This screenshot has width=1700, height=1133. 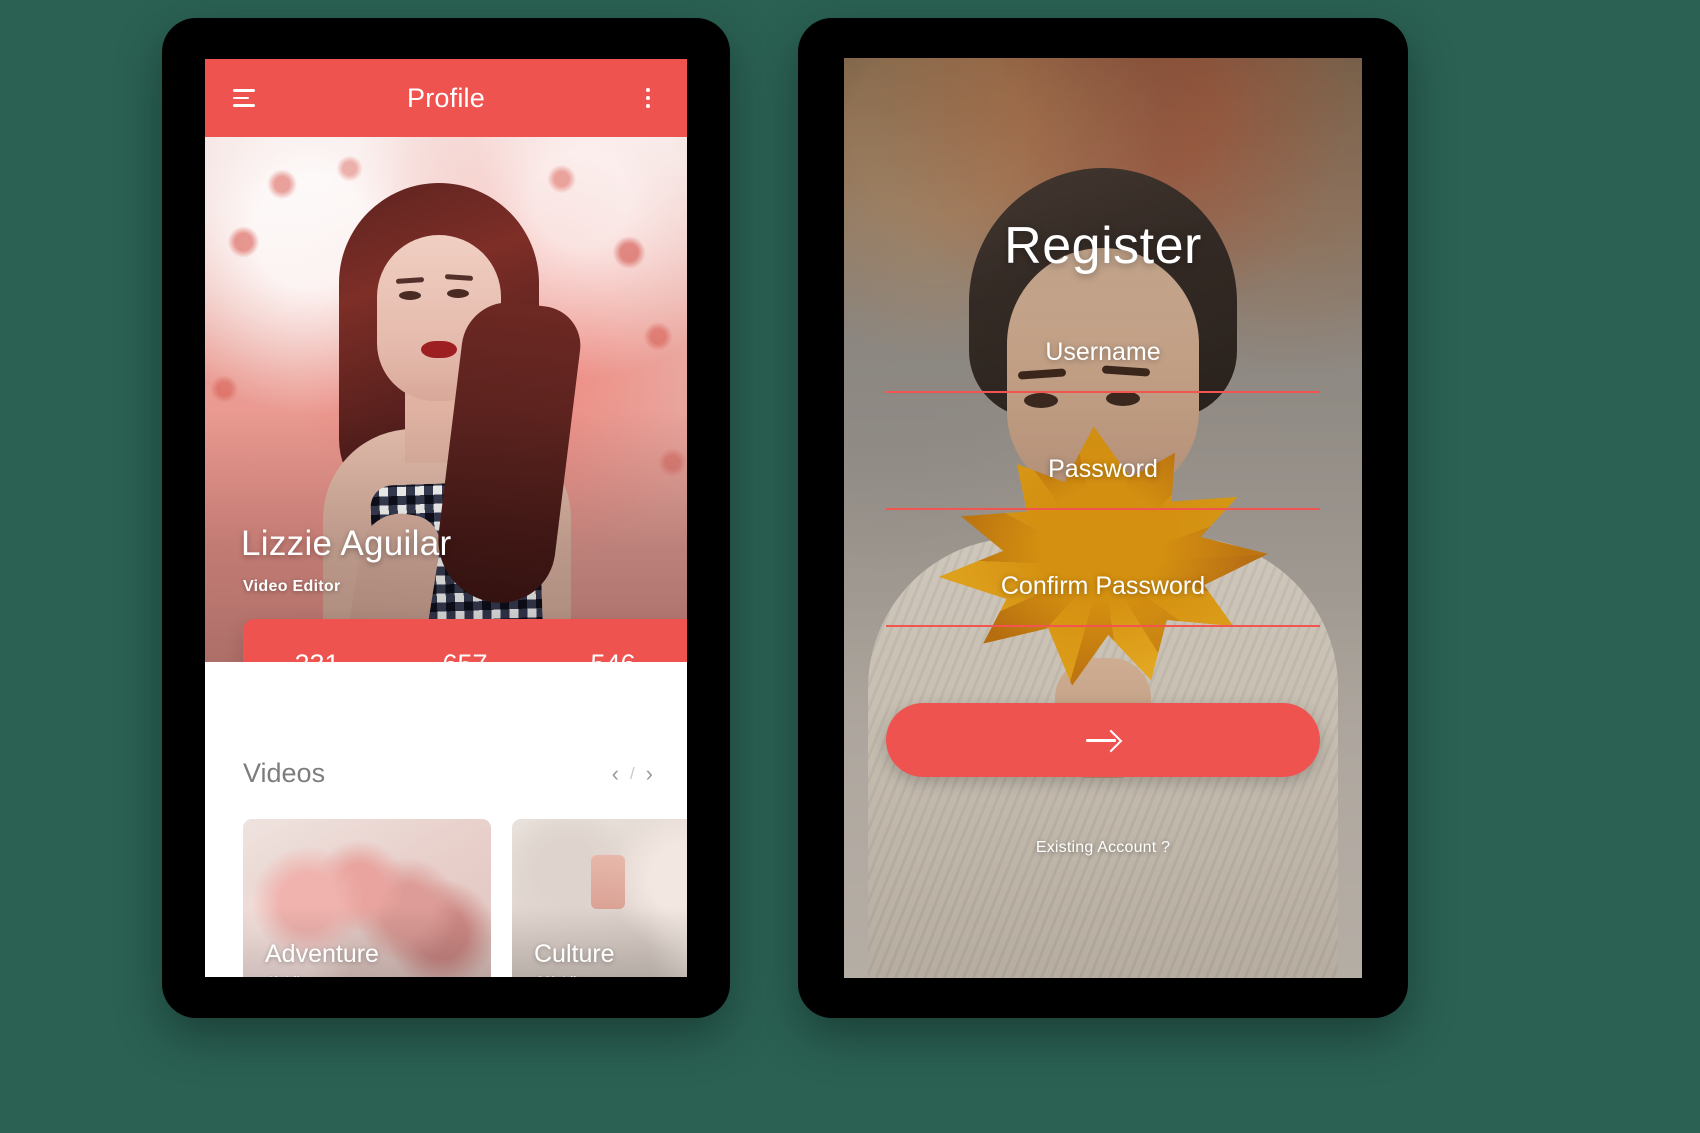 I want to click on videos-card-list: Adventure 1k Likes Culture 23k Likes, so click(x=446, y=883).